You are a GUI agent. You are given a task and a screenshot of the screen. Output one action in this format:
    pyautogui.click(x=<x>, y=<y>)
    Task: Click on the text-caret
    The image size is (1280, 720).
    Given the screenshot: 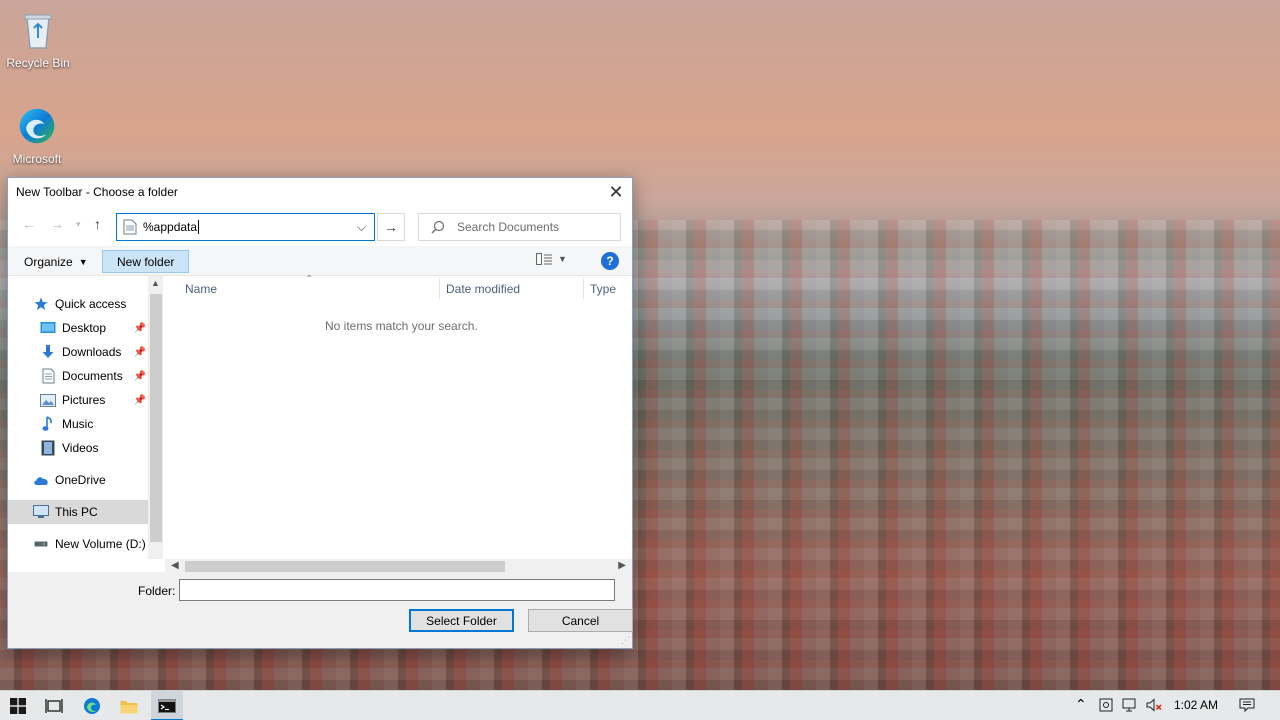 What is the action you would take?
    pyautogui.click(x=199, y=227)
    